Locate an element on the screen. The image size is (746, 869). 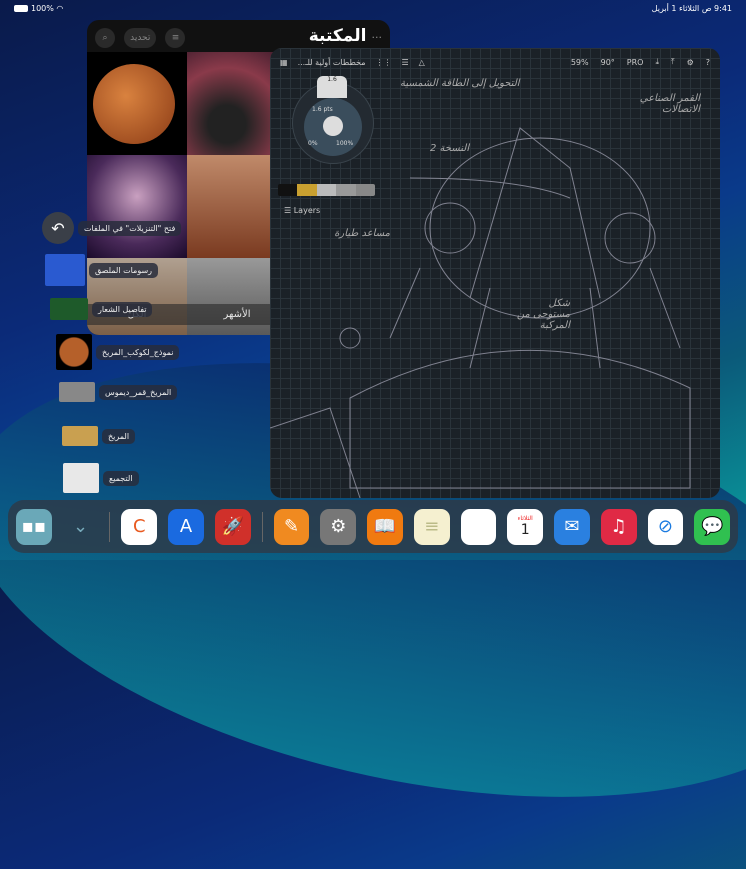
status-bar: 100% ◠ 9:41 ص الثلاثاء 1 أبريل is located at coordinates (373, 10).